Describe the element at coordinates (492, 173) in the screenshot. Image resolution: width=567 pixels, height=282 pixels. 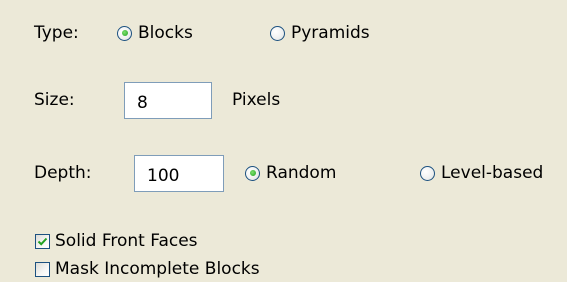
I see `radio-level-based-label: Level-based` at that location.